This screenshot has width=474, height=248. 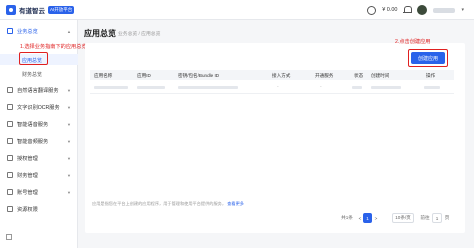 I want to click on app-key-redacted, so click(x=208, y=87).